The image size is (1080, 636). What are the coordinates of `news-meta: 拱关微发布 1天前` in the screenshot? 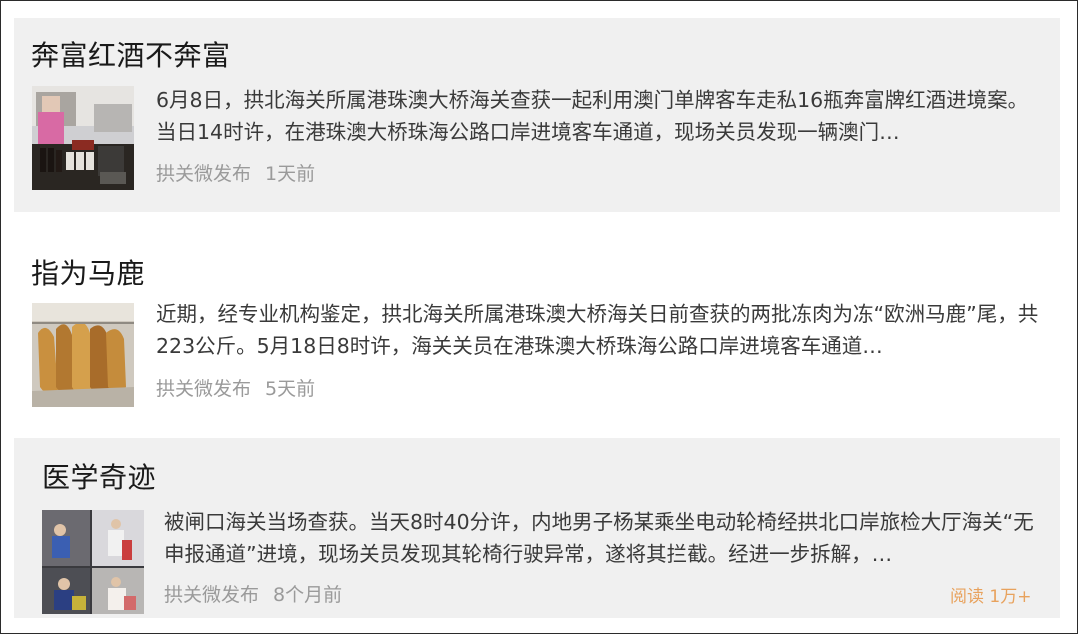 It's located at (235, 172).